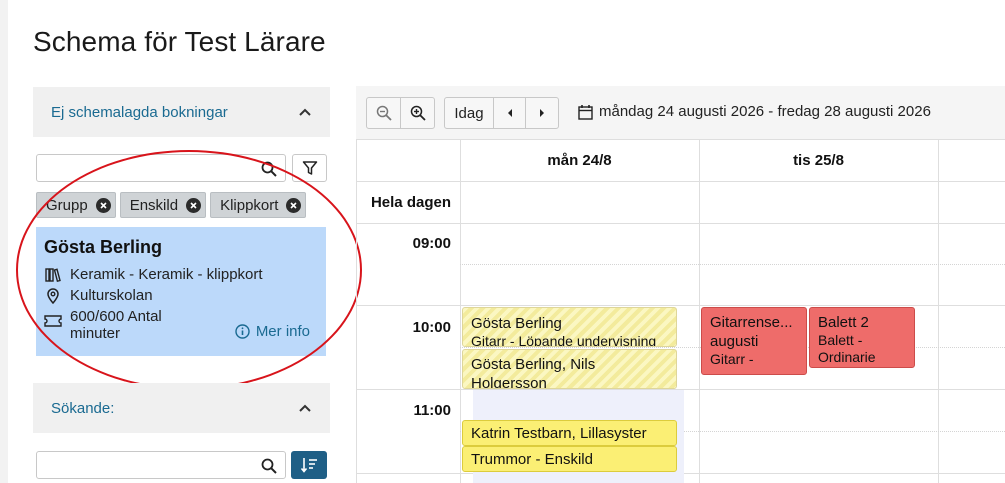  I want to click on event-title: Gösta Berling, Nils Holgersson, so click(533, 372).